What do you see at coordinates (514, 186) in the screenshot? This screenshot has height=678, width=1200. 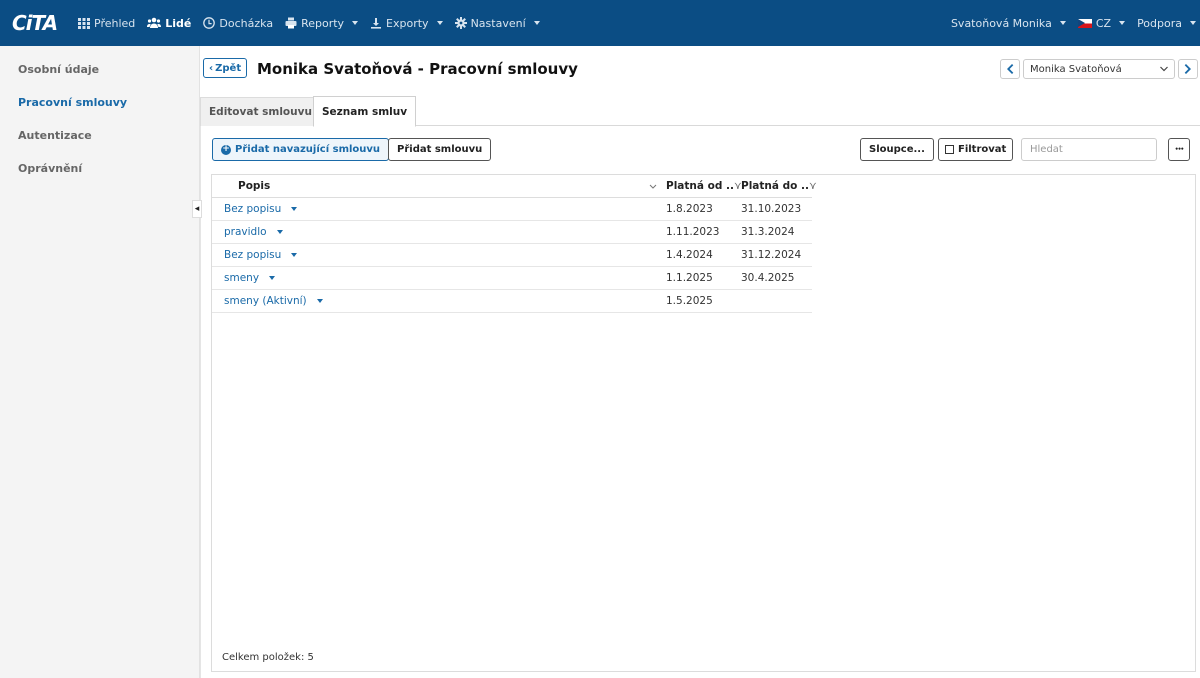 I see `table-header: Popis Platná od ..⋎ Platná do ..⋎` at bounding box center [514, 186].